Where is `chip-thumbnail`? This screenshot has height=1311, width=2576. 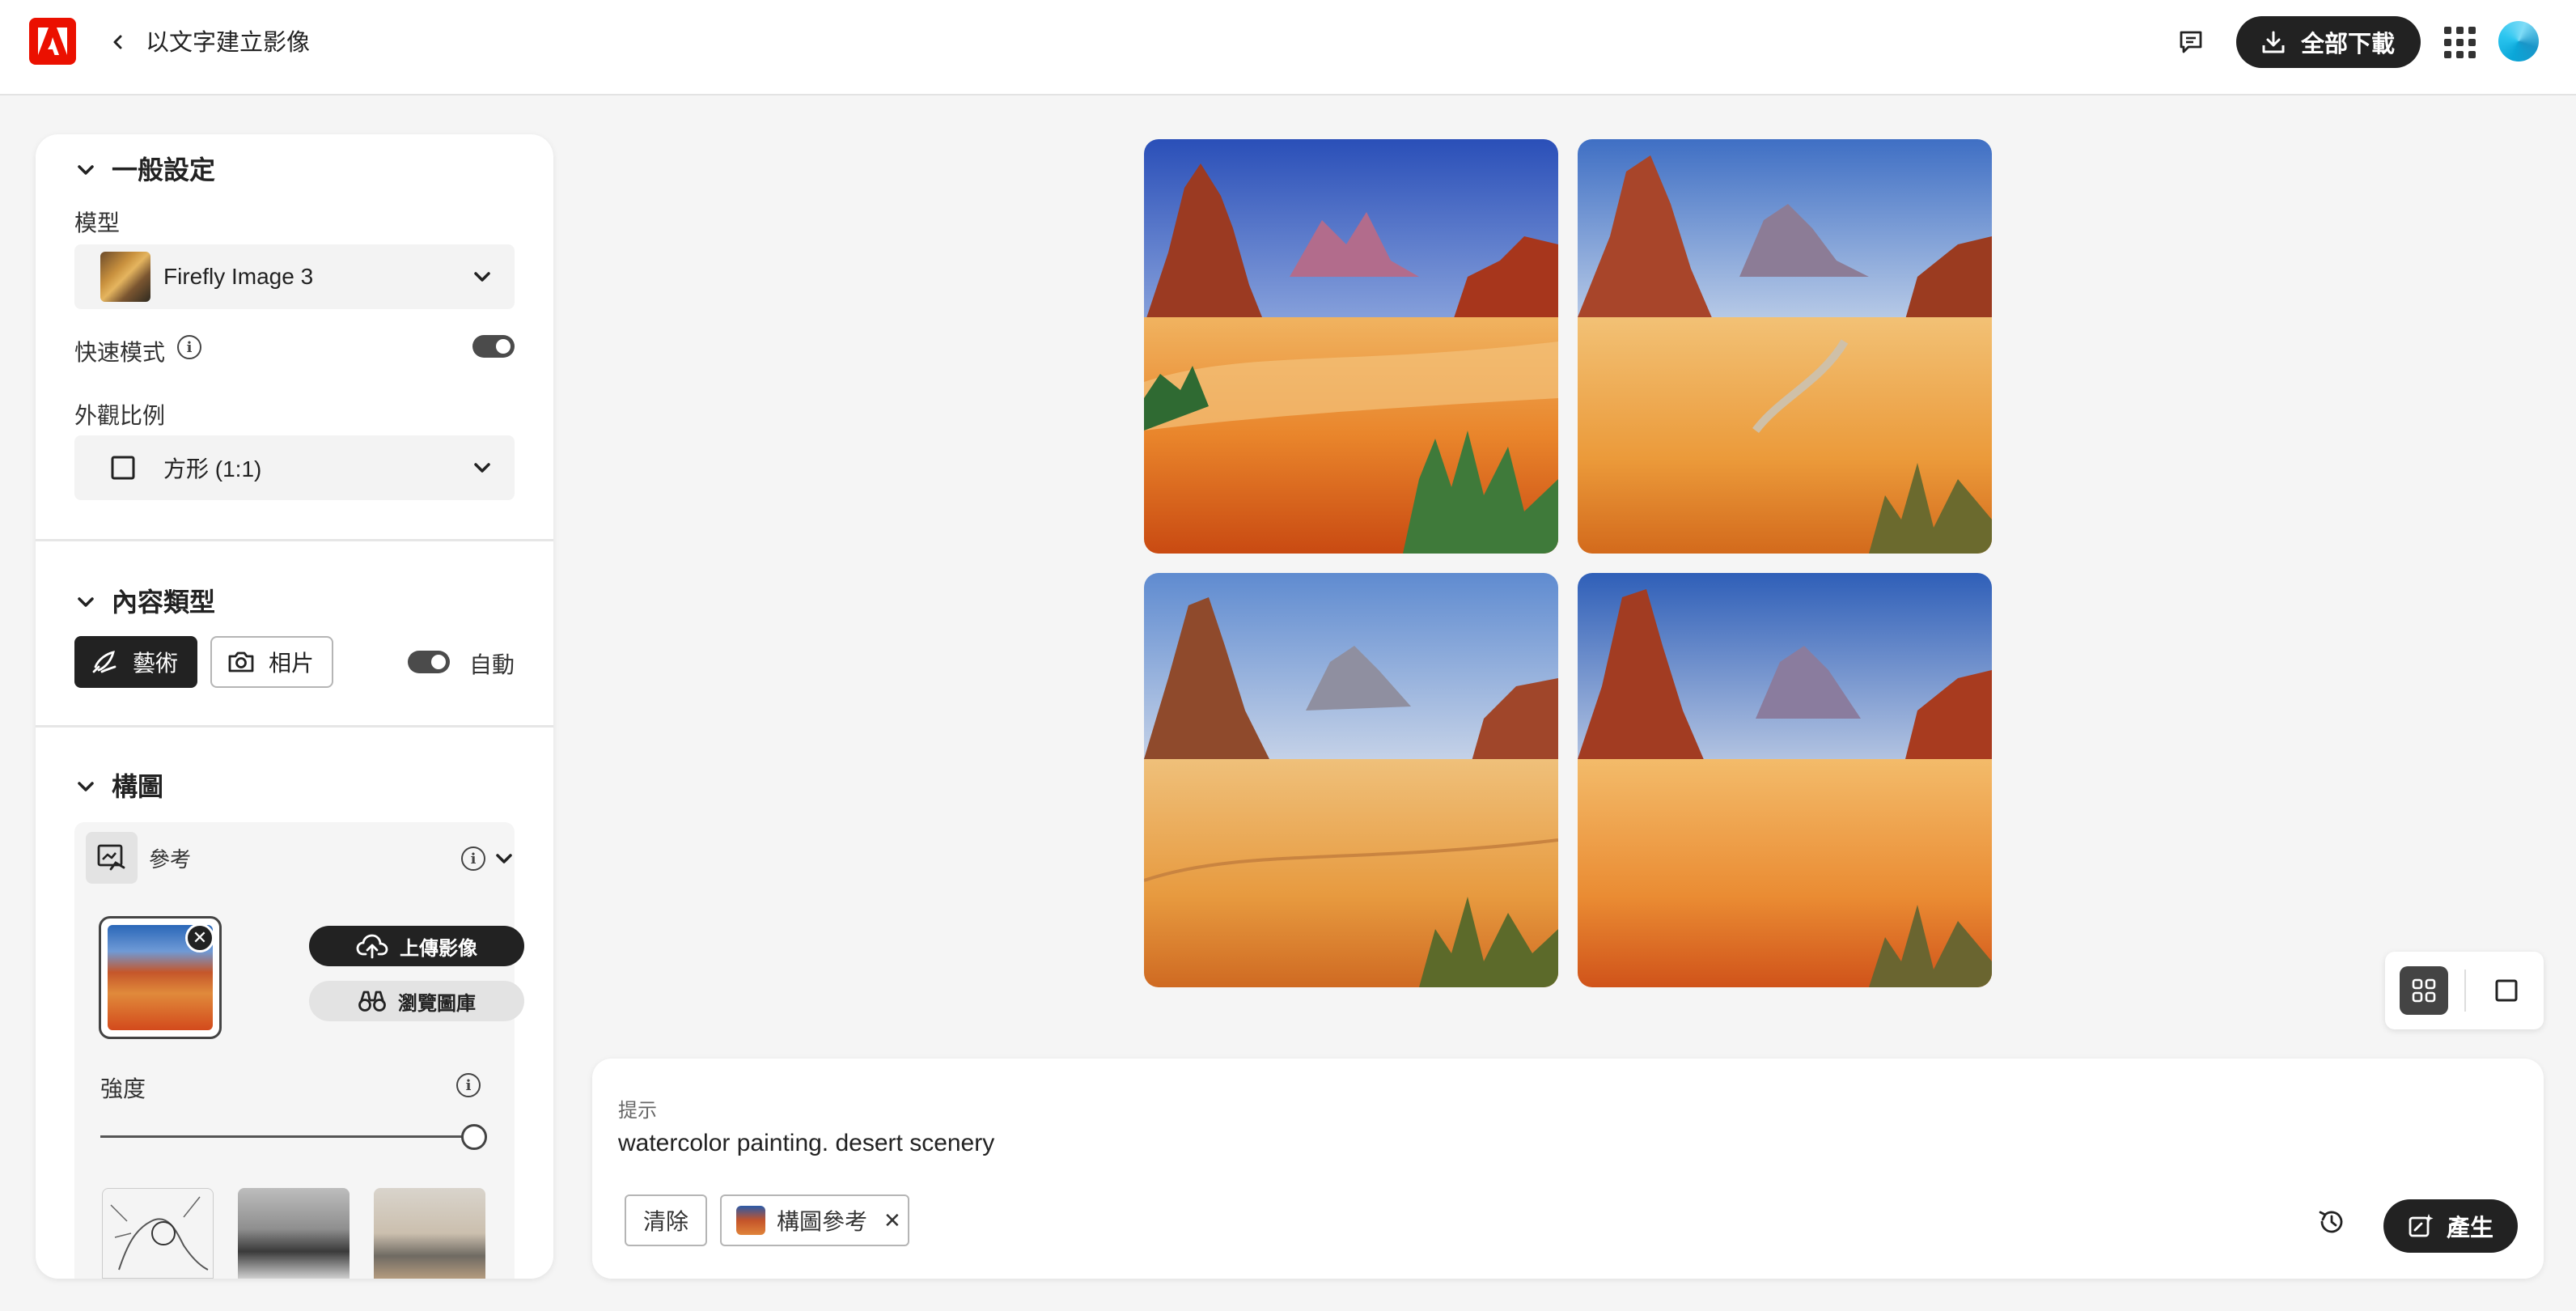
chip-thumbnail is located at coordinates (750, 1220).